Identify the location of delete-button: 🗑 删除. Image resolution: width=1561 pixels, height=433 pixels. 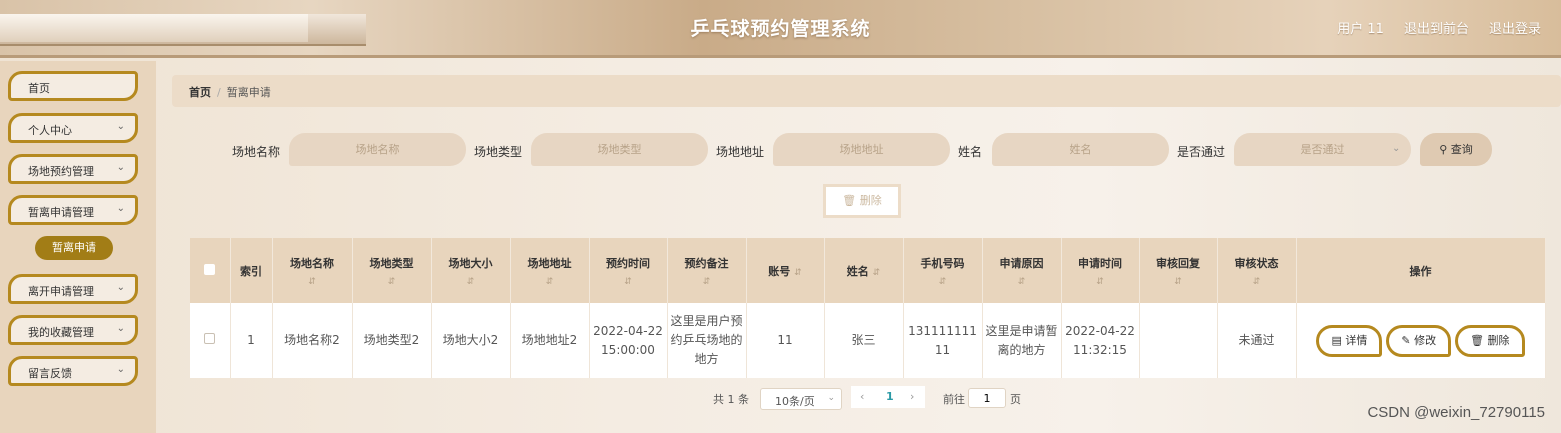
(1490, 340).